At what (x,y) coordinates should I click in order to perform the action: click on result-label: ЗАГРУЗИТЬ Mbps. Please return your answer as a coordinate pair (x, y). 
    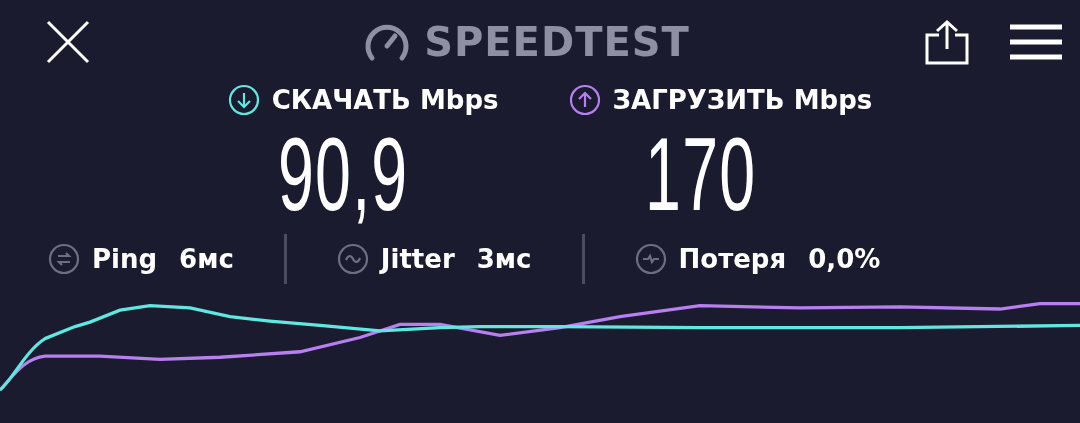
    Looking at the image, I should click on (742, 100).